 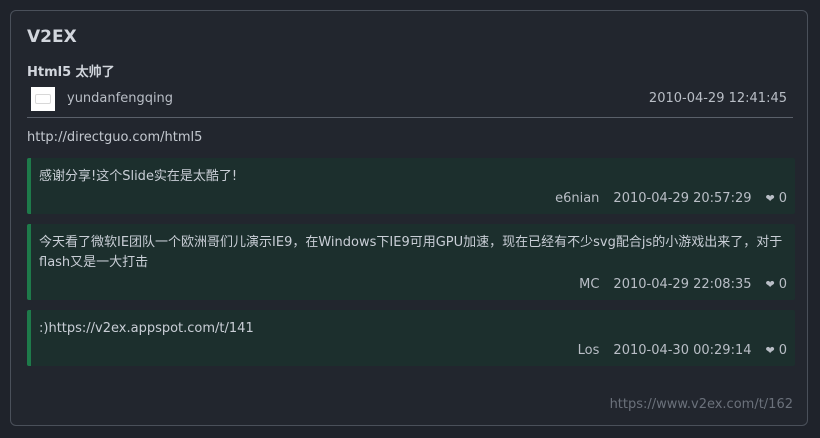 I want to click on reply-text: :)https://v2ex.appspot.com/t/141, so click(x=146, y=328).